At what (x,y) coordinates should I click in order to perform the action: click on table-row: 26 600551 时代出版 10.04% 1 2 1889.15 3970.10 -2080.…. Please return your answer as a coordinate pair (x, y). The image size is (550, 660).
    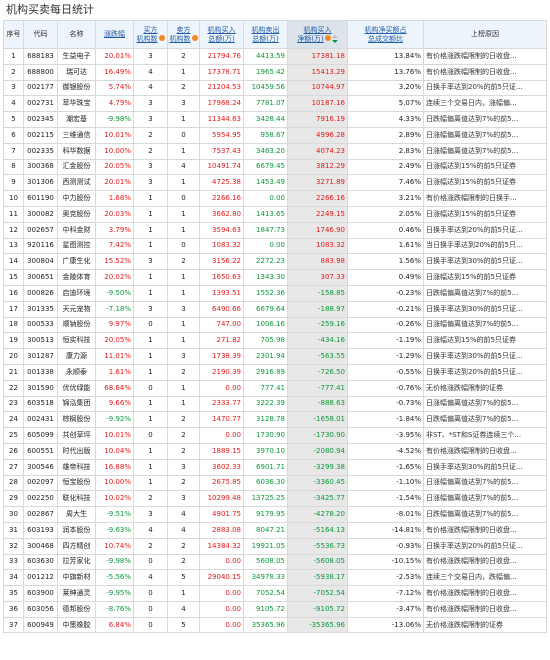
    Looking at the image, I should click on (275, 451).